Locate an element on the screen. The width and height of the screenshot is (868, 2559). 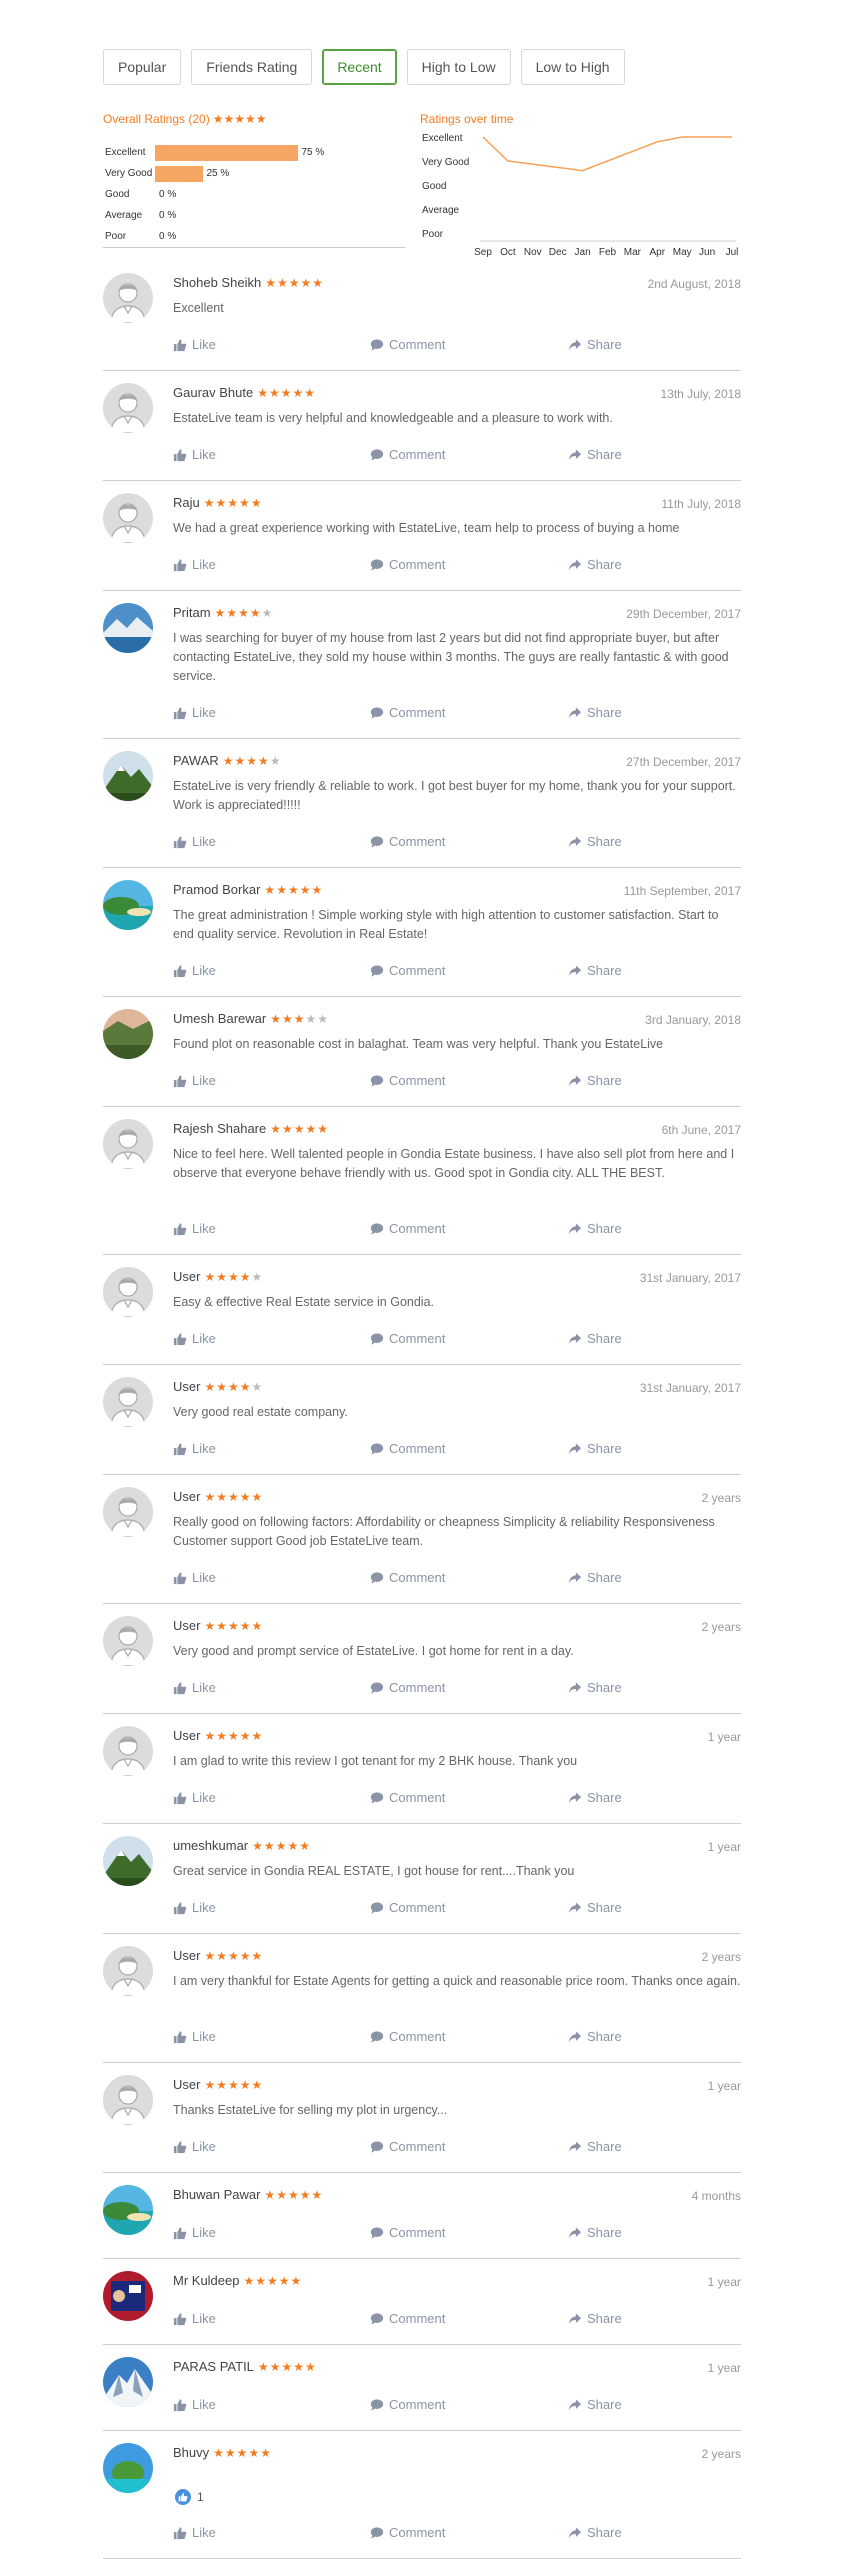
reviewer-name: PARAS PATIL is located at coordinates (213, 2366).